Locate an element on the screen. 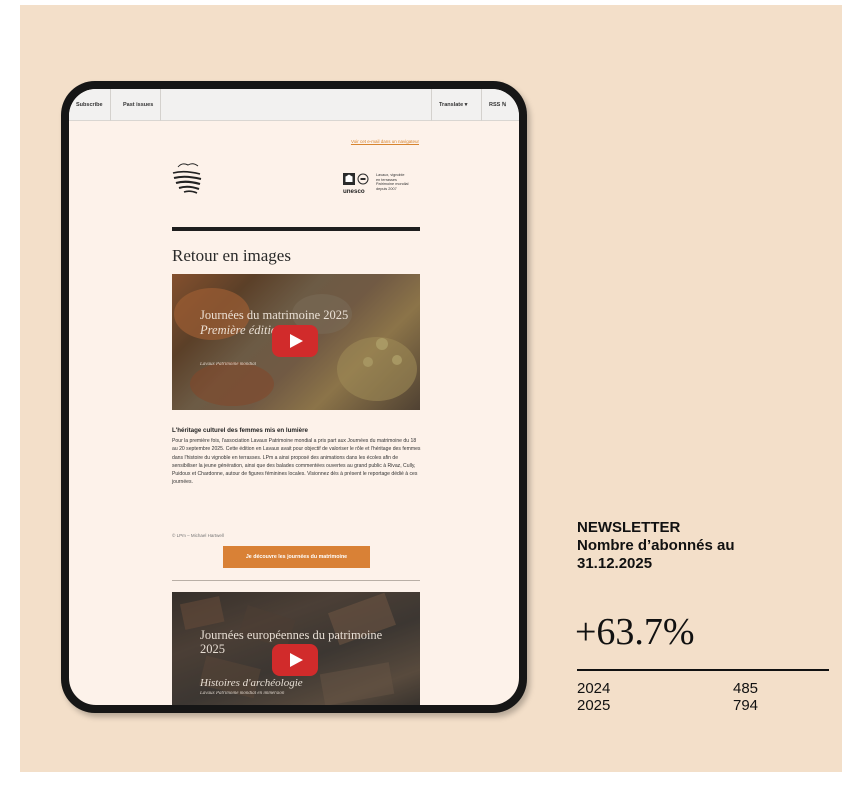  unesco-logo-icon: unesco is located at coordinates (356, 184).